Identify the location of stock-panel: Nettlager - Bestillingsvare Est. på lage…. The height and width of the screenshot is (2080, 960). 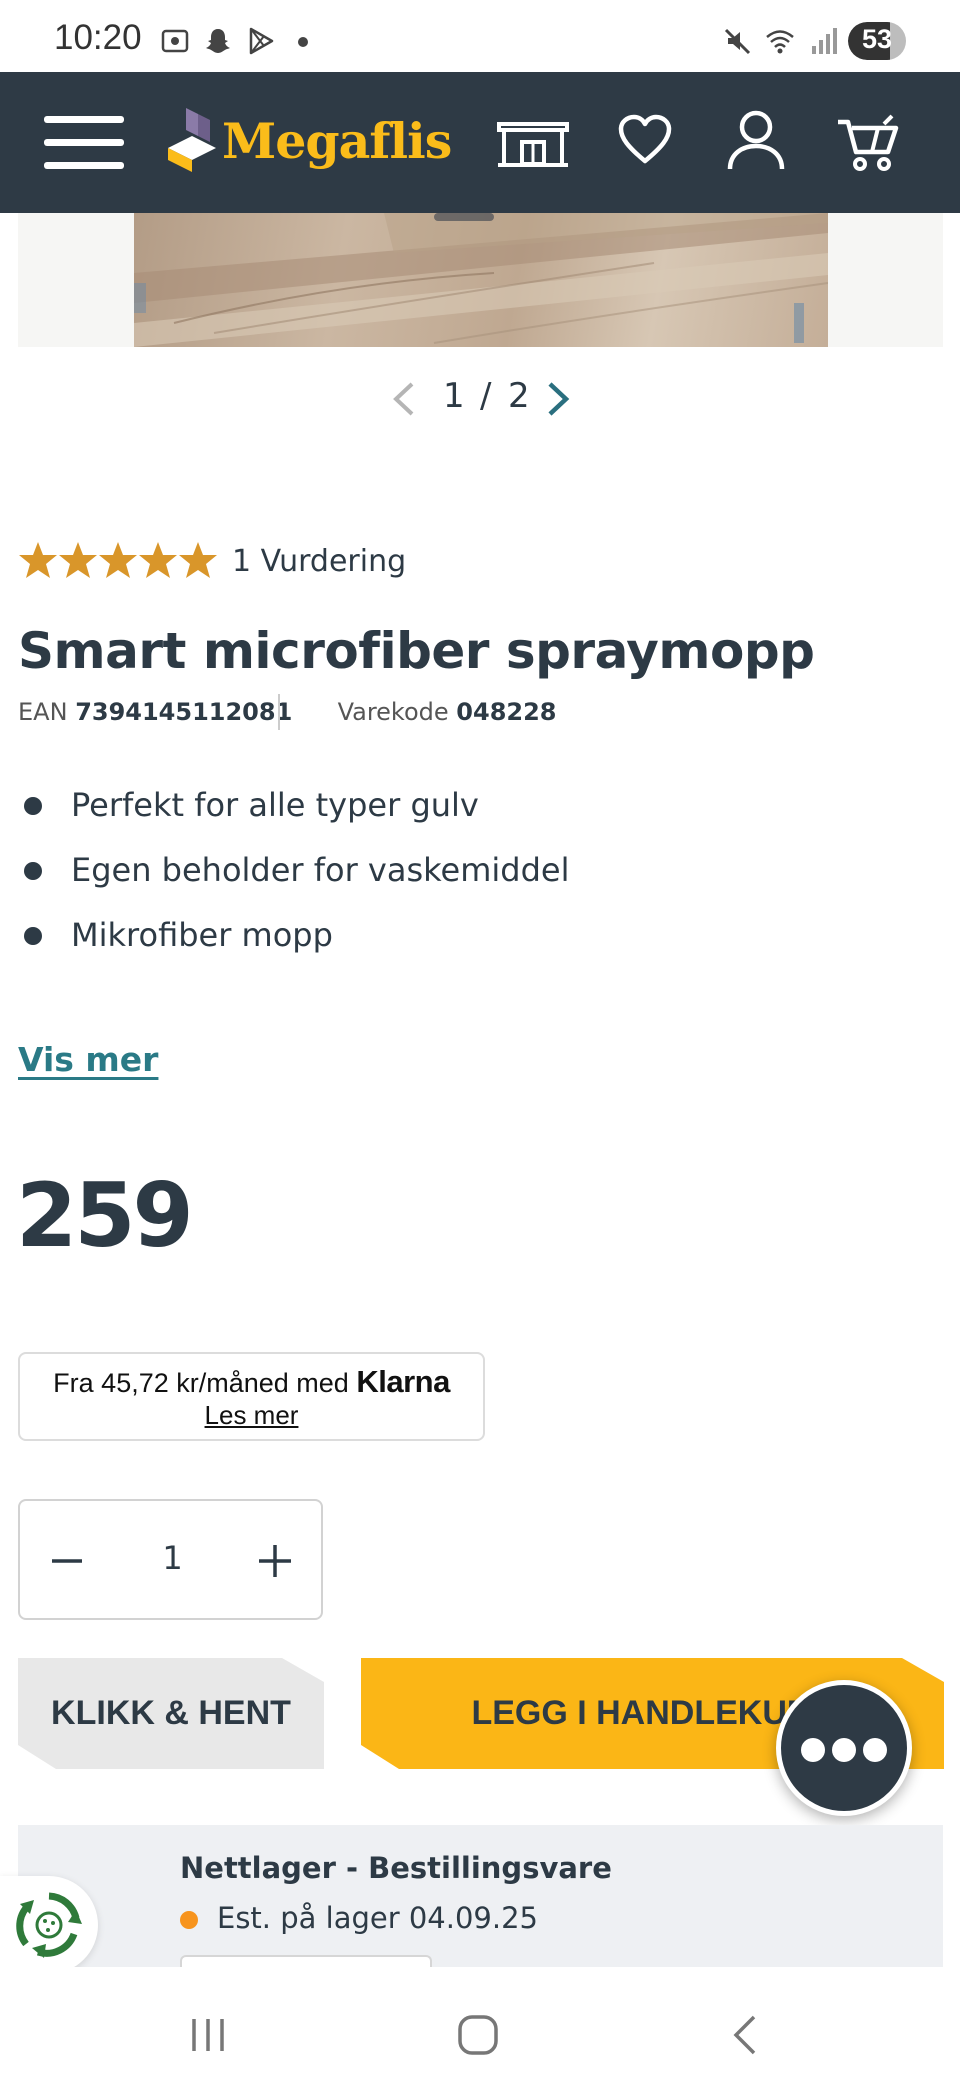
(480, 1900).